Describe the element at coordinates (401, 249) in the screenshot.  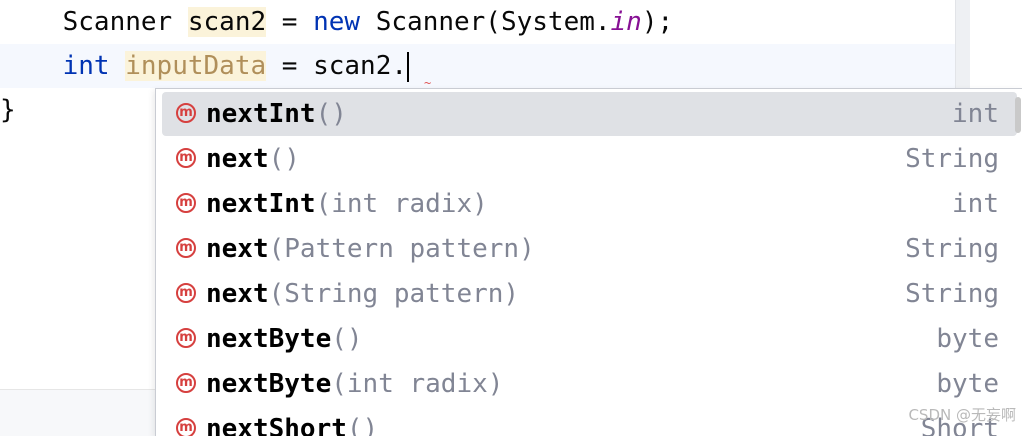
I see `method-params: (Pattern pattern)` at that location.